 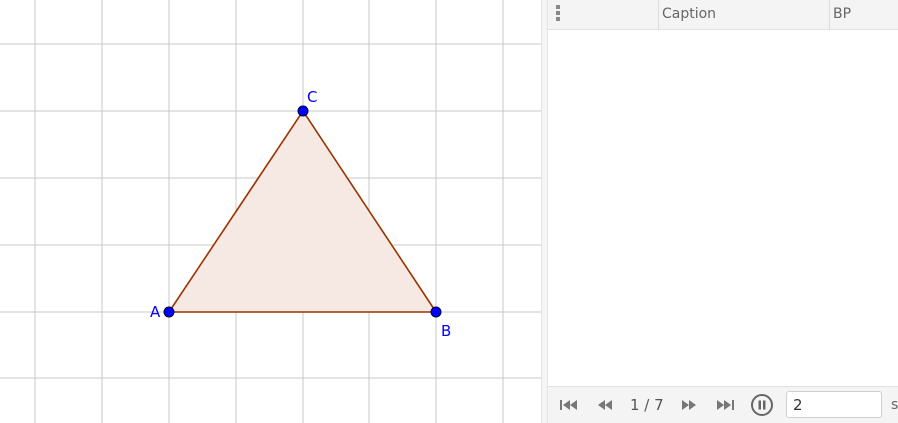 I want to click on point-a-label: A, so click(x=155, y=312).